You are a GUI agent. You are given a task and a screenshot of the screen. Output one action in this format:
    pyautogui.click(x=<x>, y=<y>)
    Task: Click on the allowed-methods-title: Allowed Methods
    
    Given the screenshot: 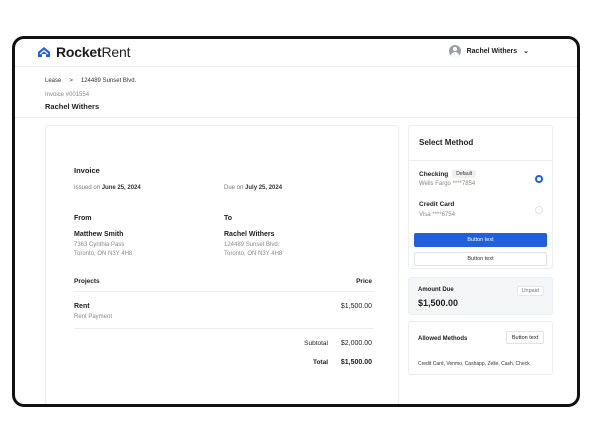 What is the action you would take?
    pyautogui.click(x=443, y=339)
    